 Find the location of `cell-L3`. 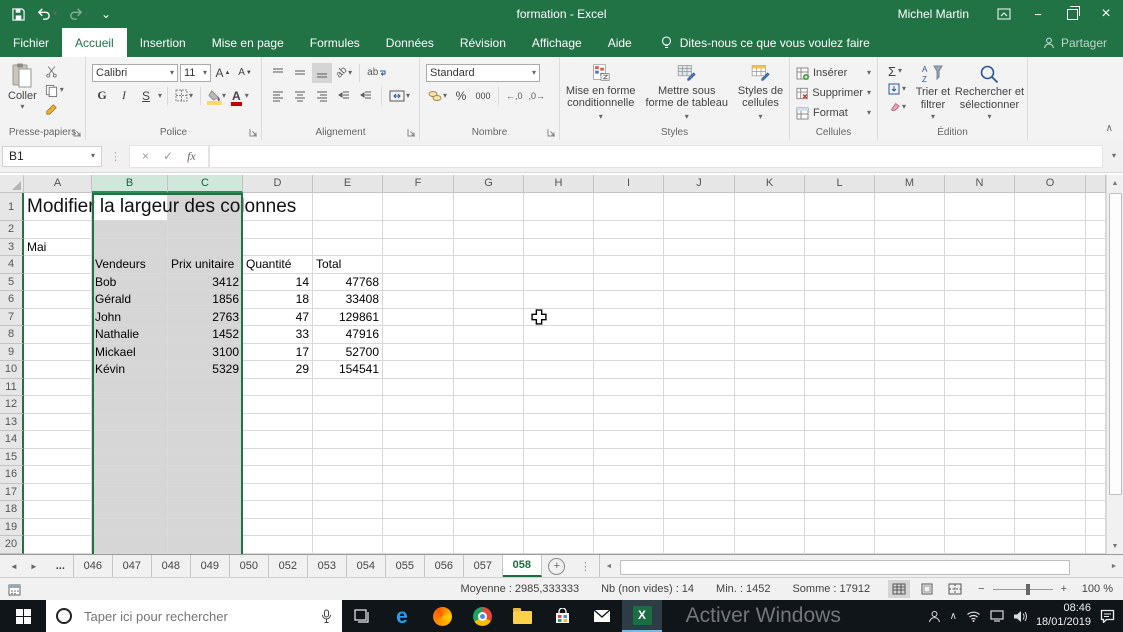

cell-L3 is located at coordinates (840, 247).